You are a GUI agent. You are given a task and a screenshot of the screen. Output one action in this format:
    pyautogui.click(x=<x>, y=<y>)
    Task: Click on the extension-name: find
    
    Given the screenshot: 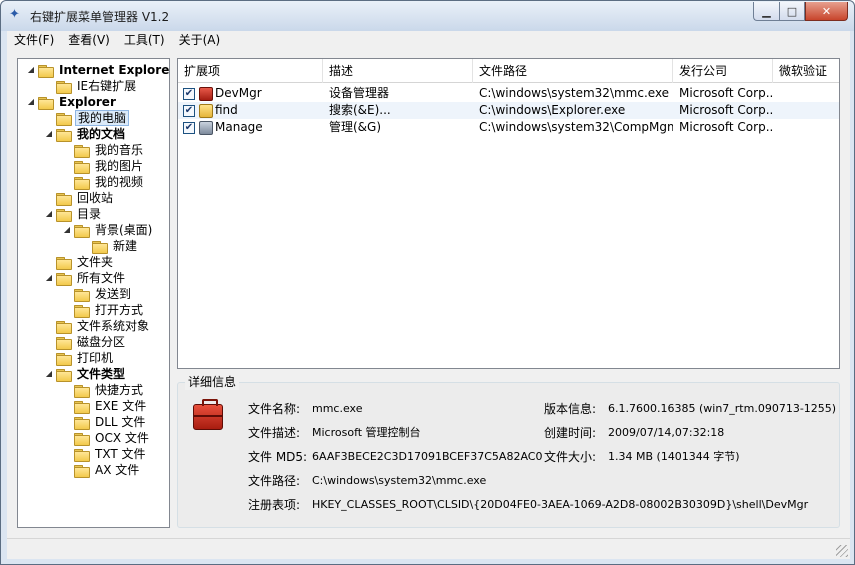 What is the action you would take?
    pyautogui.click(x=226, y=110)
    